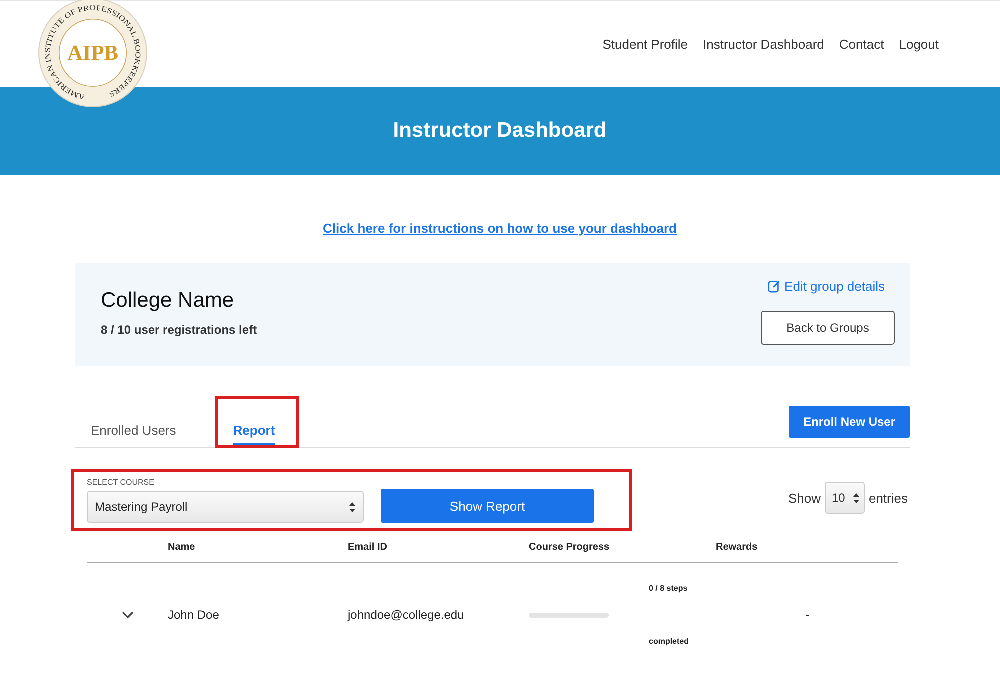 This screenshot has height=674, width=1000. What do you see at coordinates (669, 588) in the screenshot?
I see `steps-count: 0 / 8 steps` at bounding box center [669, 588].